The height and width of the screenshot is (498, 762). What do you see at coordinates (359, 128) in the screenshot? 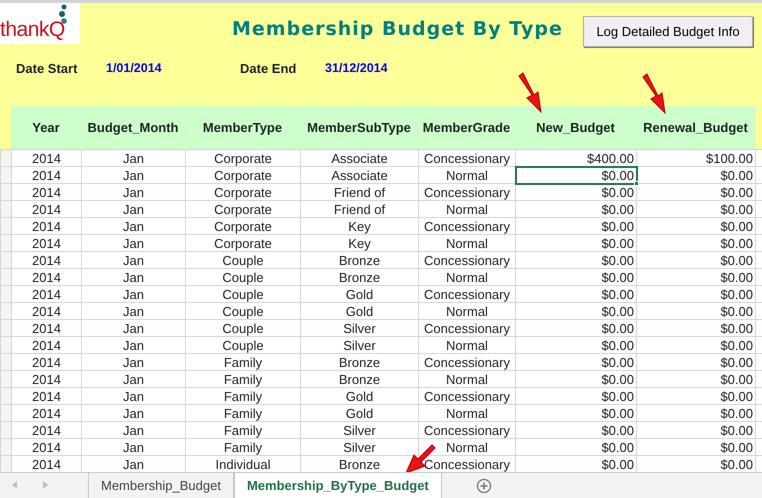
I see `column-header: MemberSubType` at bounding box center [359, 128].